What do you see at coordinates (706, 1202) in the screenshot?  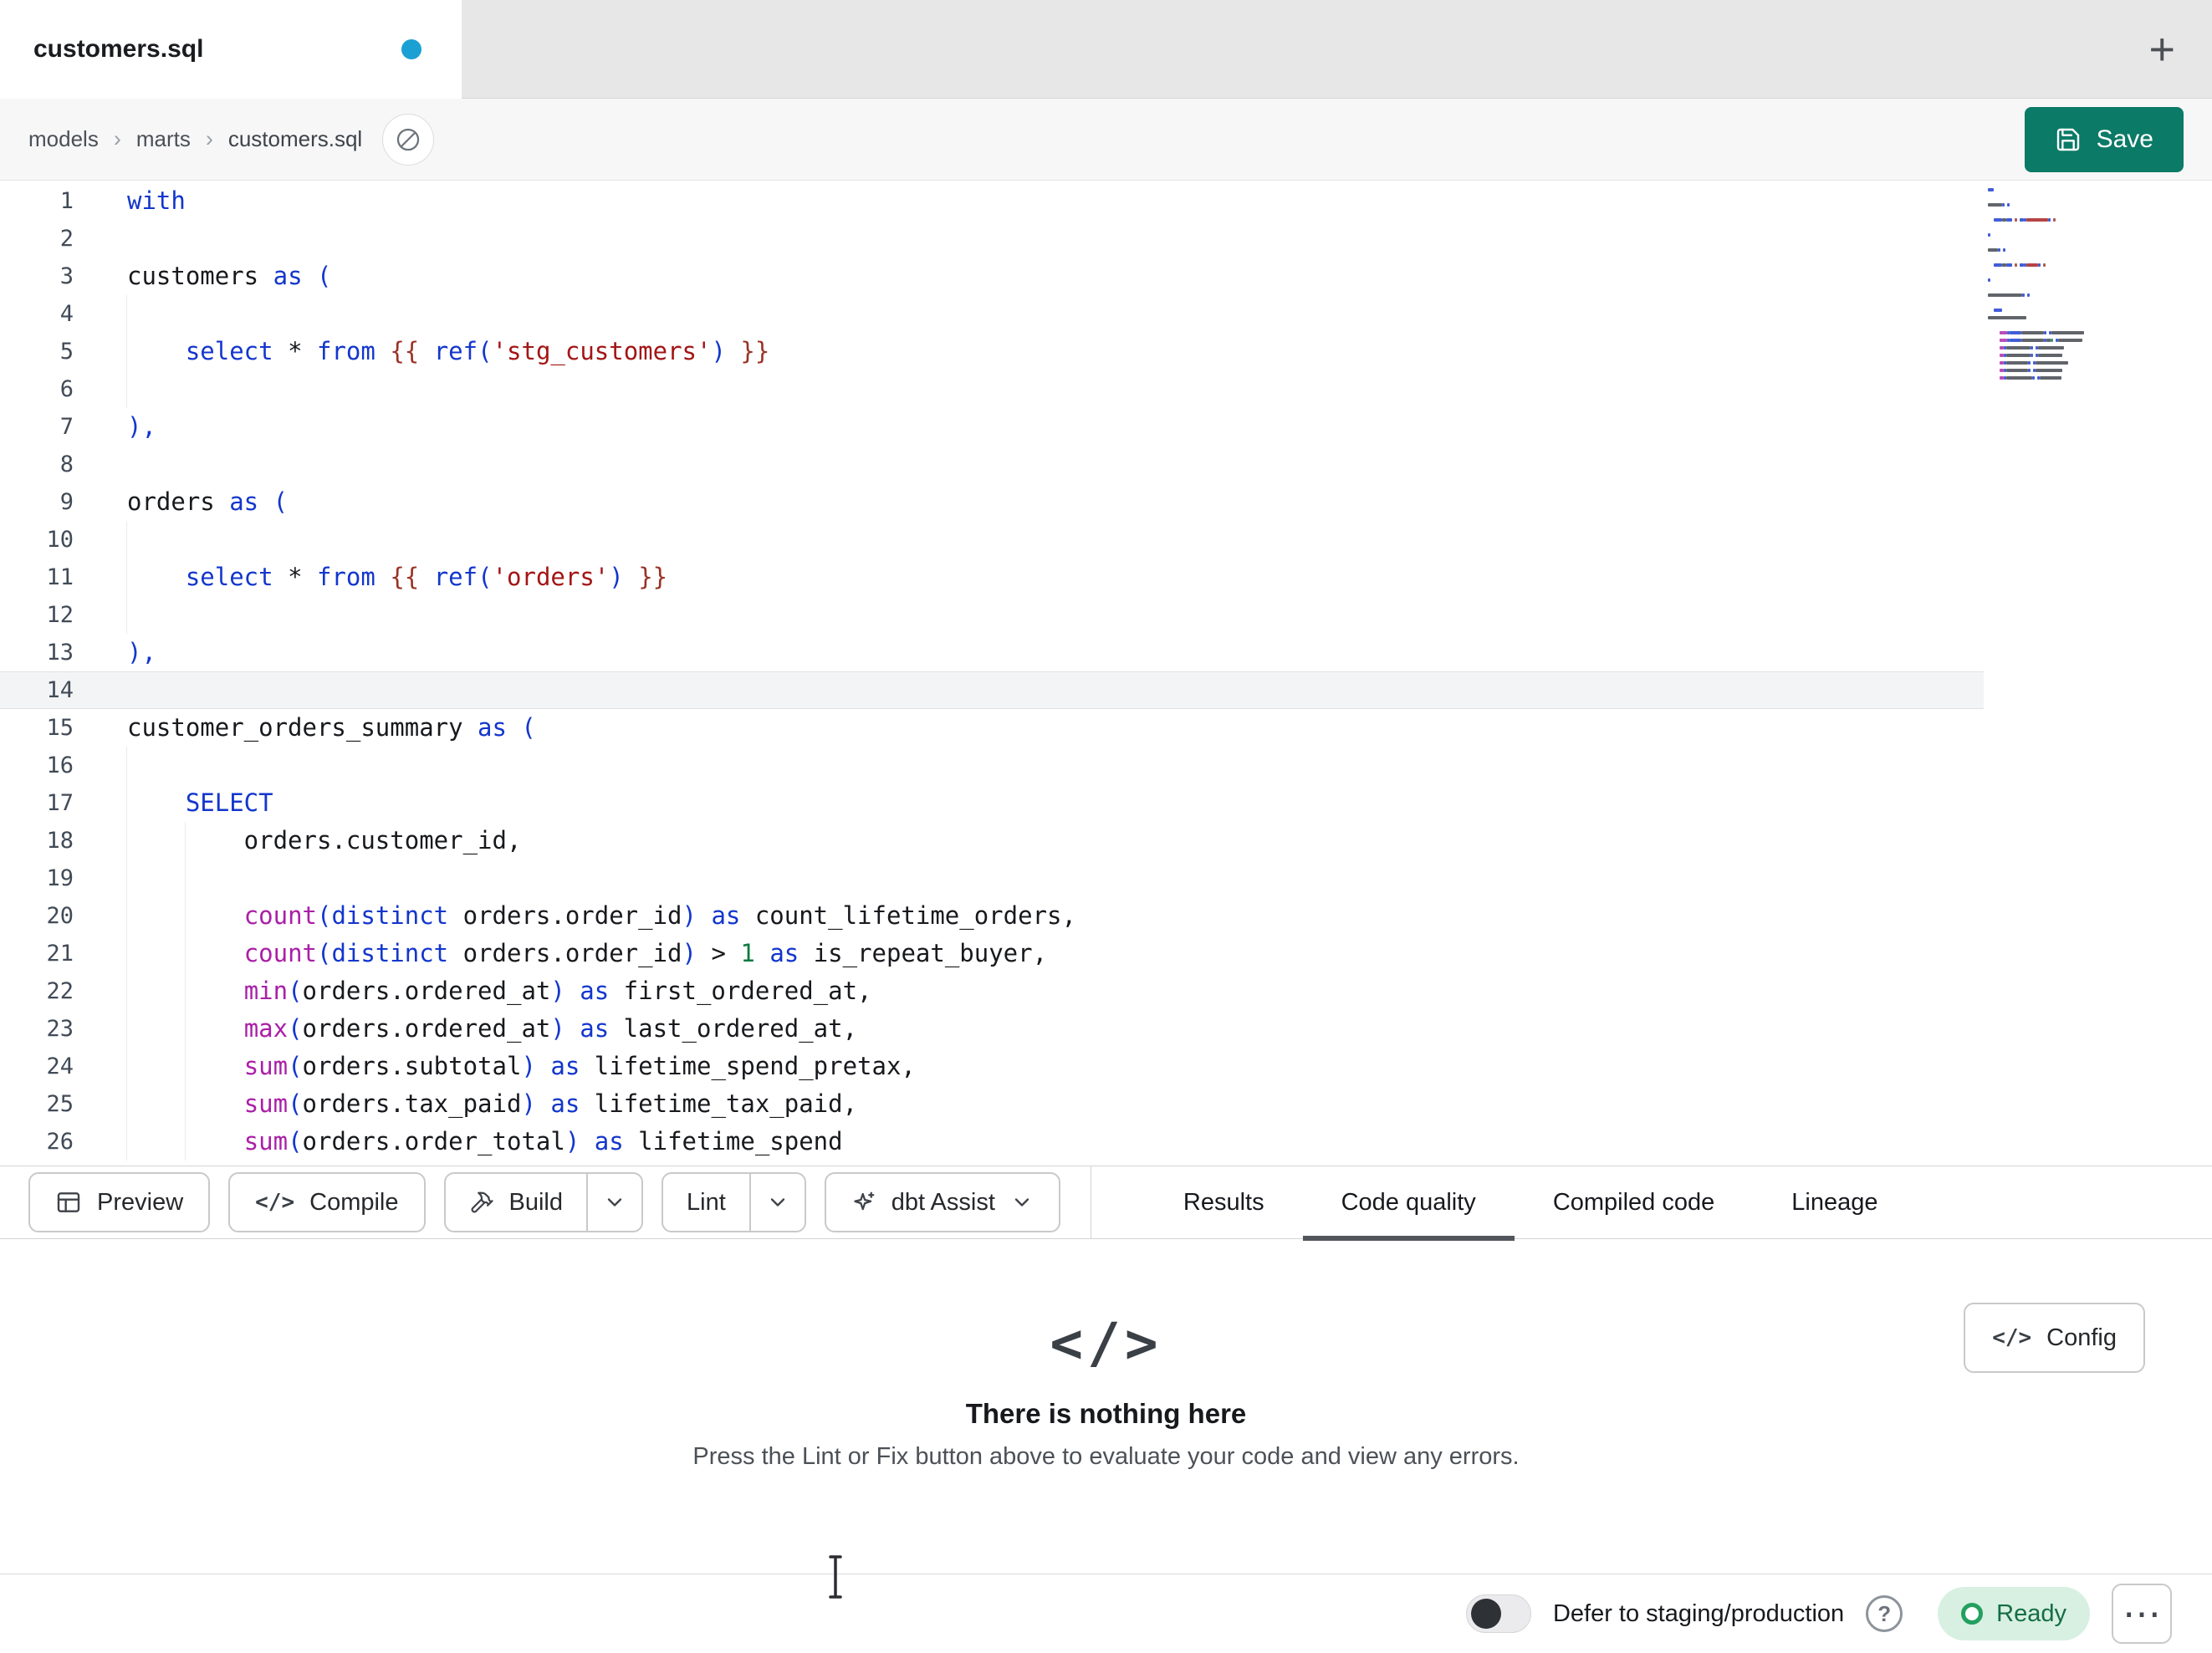 I see `lint-button: Lint` at bounding box center [706, 1202].